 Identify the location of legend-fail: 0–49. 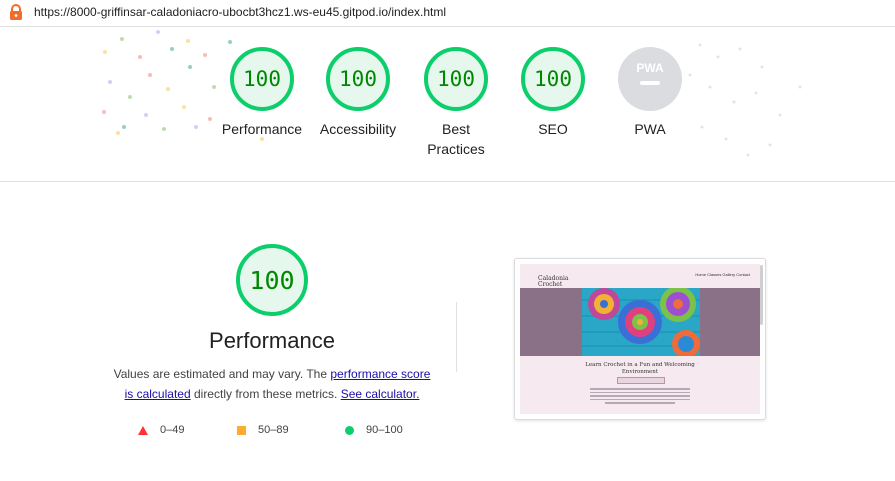
(161, 430).